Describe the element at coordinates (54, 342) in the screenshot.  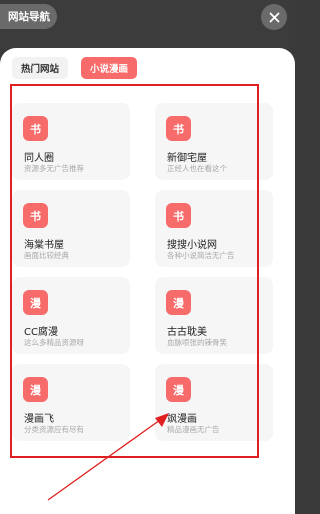
I see `site-description: 这么多精品资源呀` at that location.